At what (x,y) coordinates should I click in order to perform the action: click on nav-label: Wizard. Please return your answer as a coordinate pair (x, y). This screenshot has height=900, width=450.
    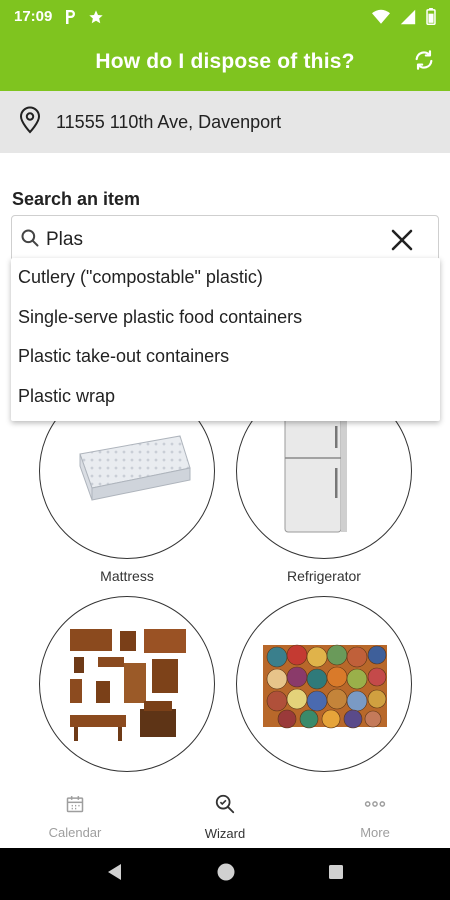
    Looking at the image, I should click on (225, 833).